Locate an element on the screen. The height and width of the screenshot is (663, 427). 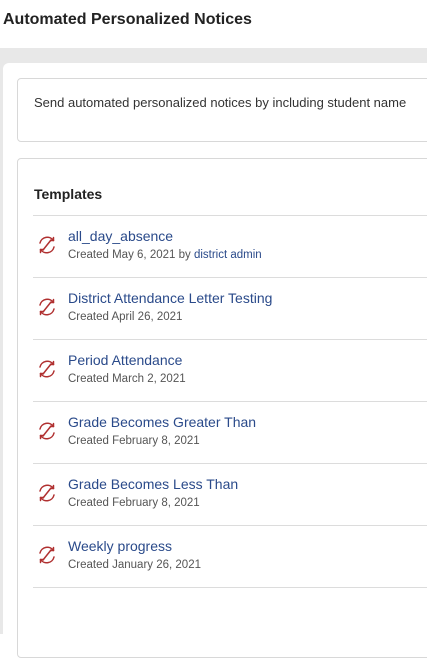
page-title: Automated Personalized Notices is located at coordinates (127, 19).